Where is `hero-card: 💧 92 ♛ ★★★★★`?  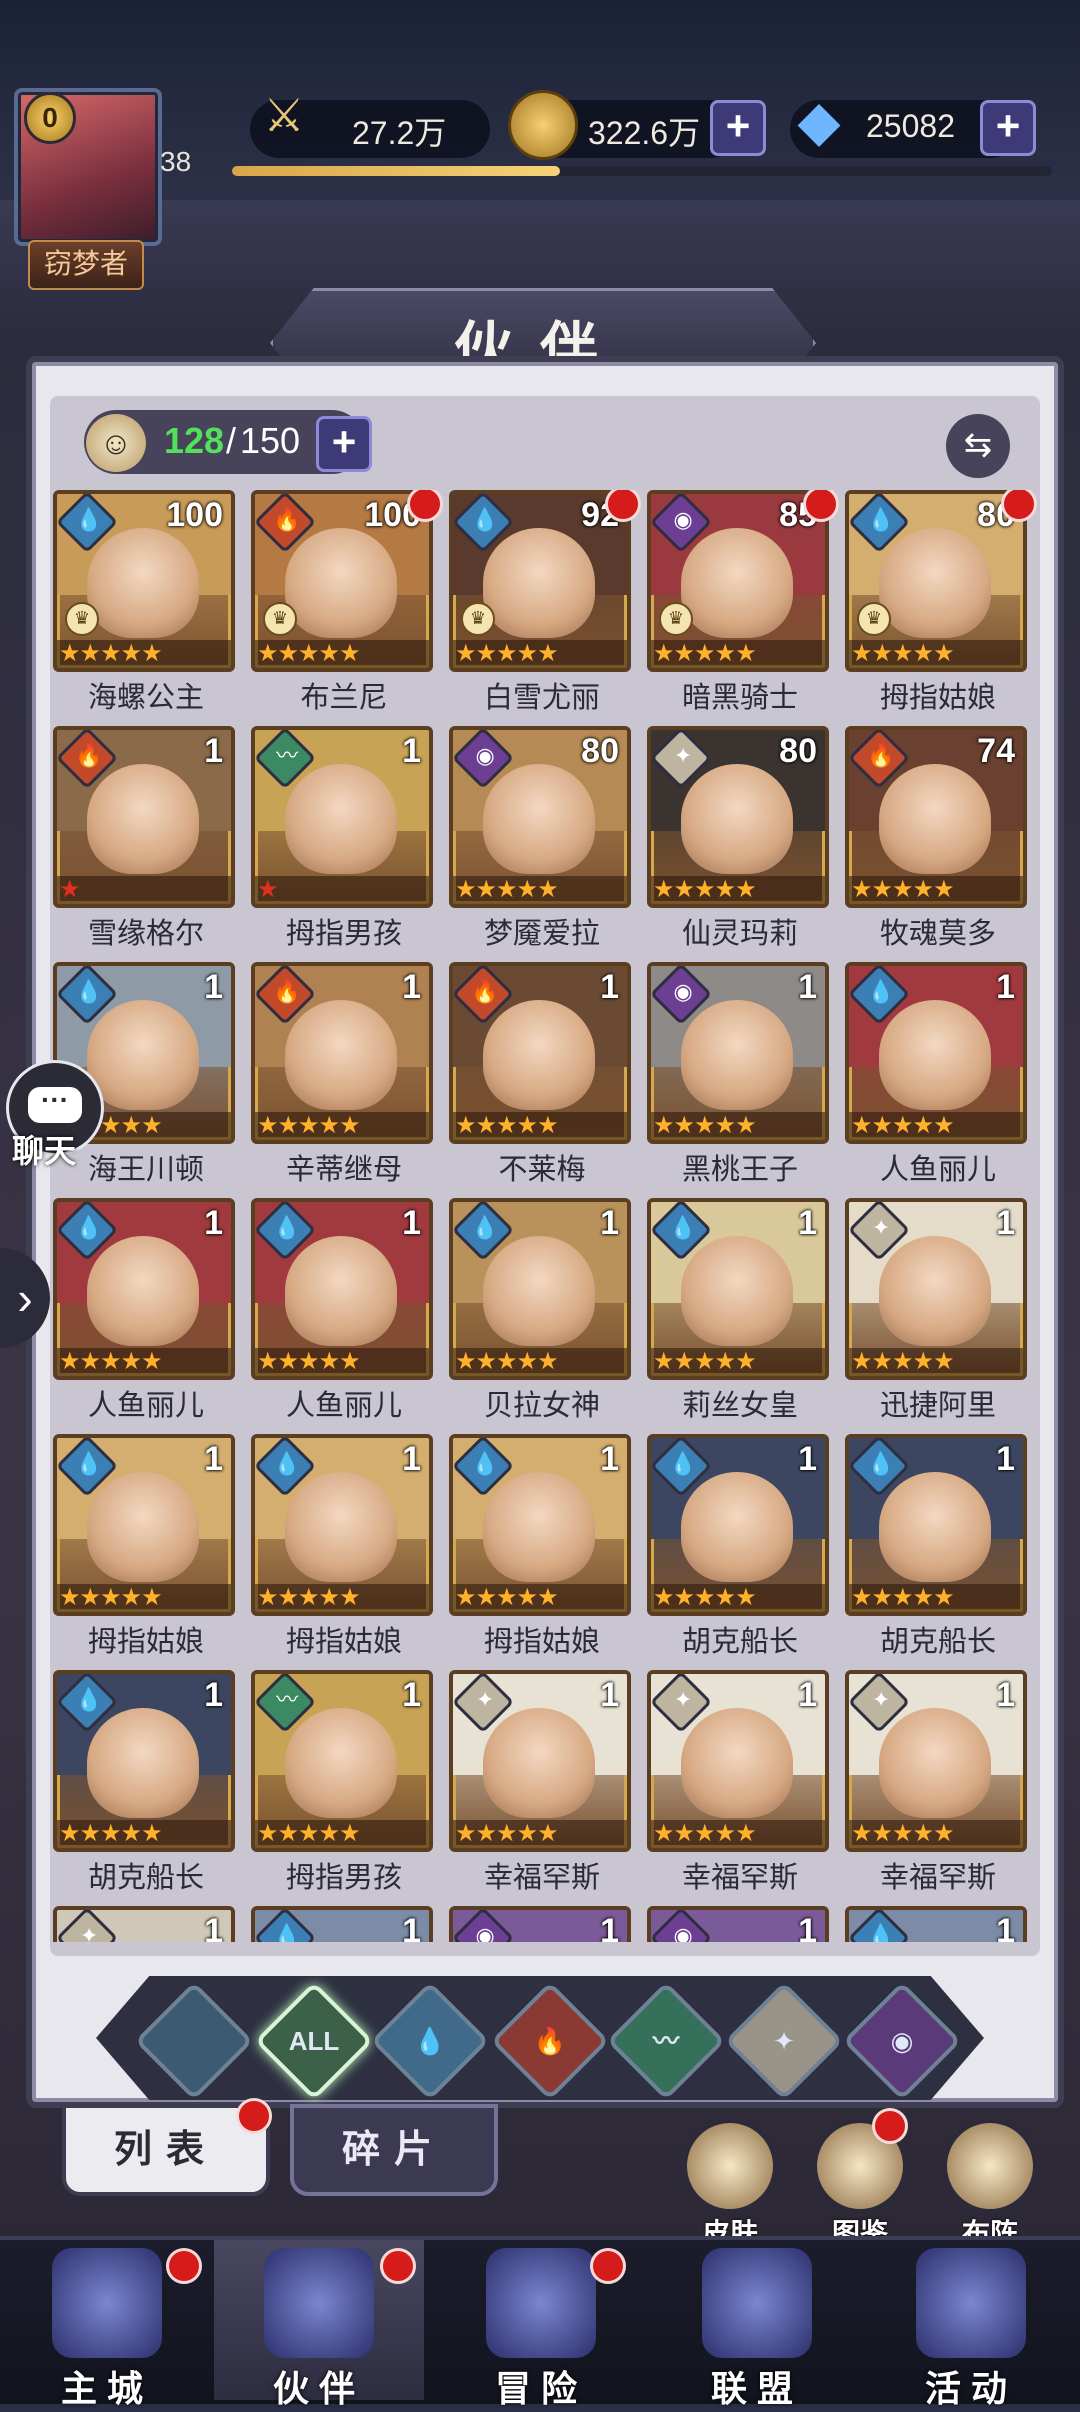 hero-card: 💧 92 ♛ ★★★★★ is located at coordinates (540, 581).